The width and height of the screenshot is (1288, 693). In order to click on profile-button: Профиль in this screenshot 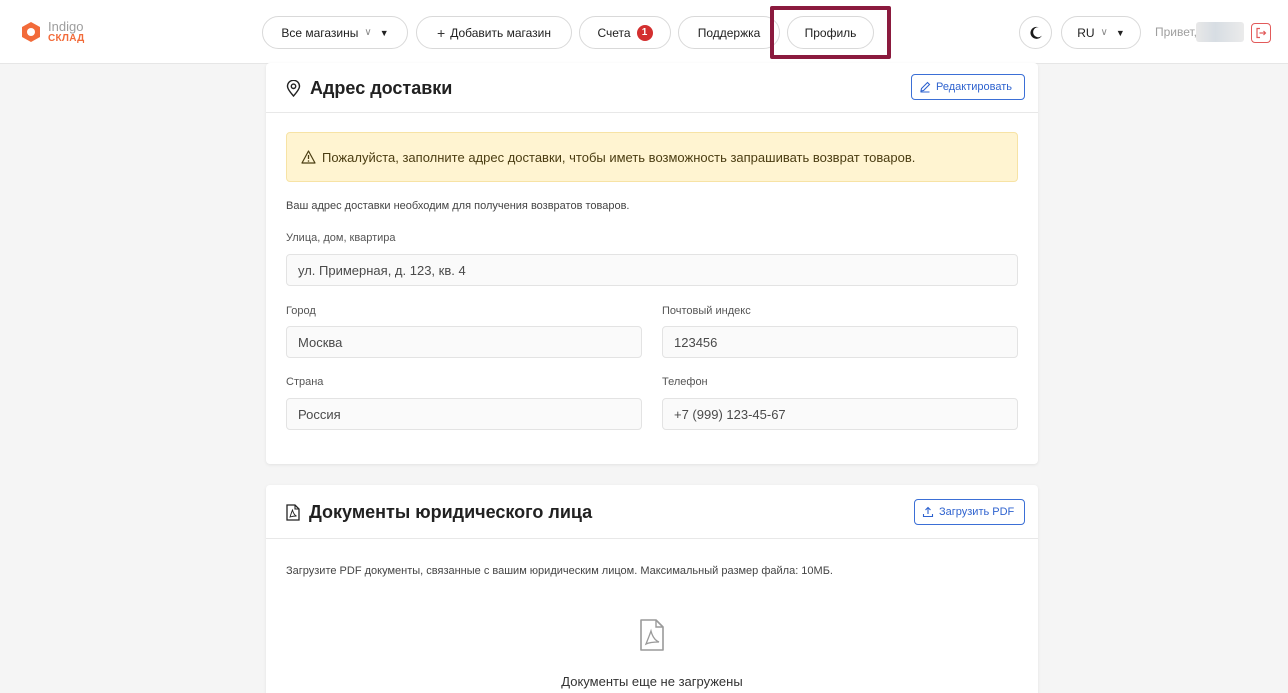, I will do `click(830, 32)`.